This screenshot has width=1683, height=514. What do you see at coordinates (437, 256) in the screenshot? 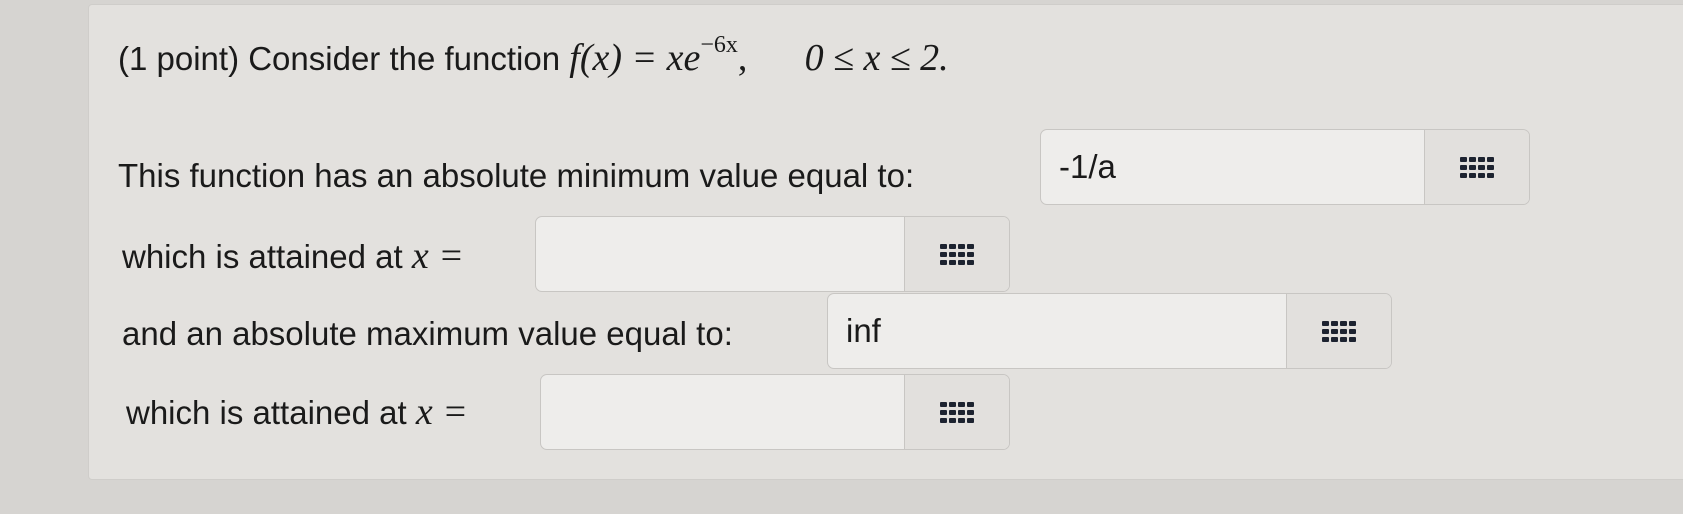
I see `min-location-x: x =` at bounding box center [437, 256].